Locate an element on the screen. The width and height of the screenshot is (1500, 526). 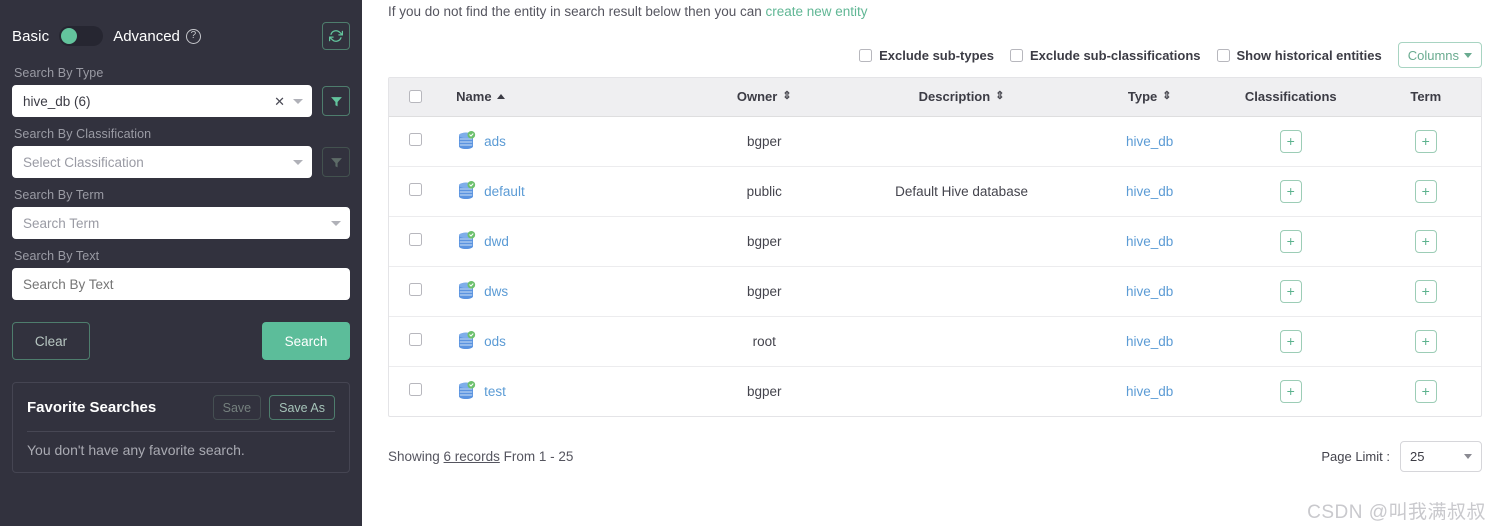
table-row: ods root hive_db + + is located at coordinates (935, 341).